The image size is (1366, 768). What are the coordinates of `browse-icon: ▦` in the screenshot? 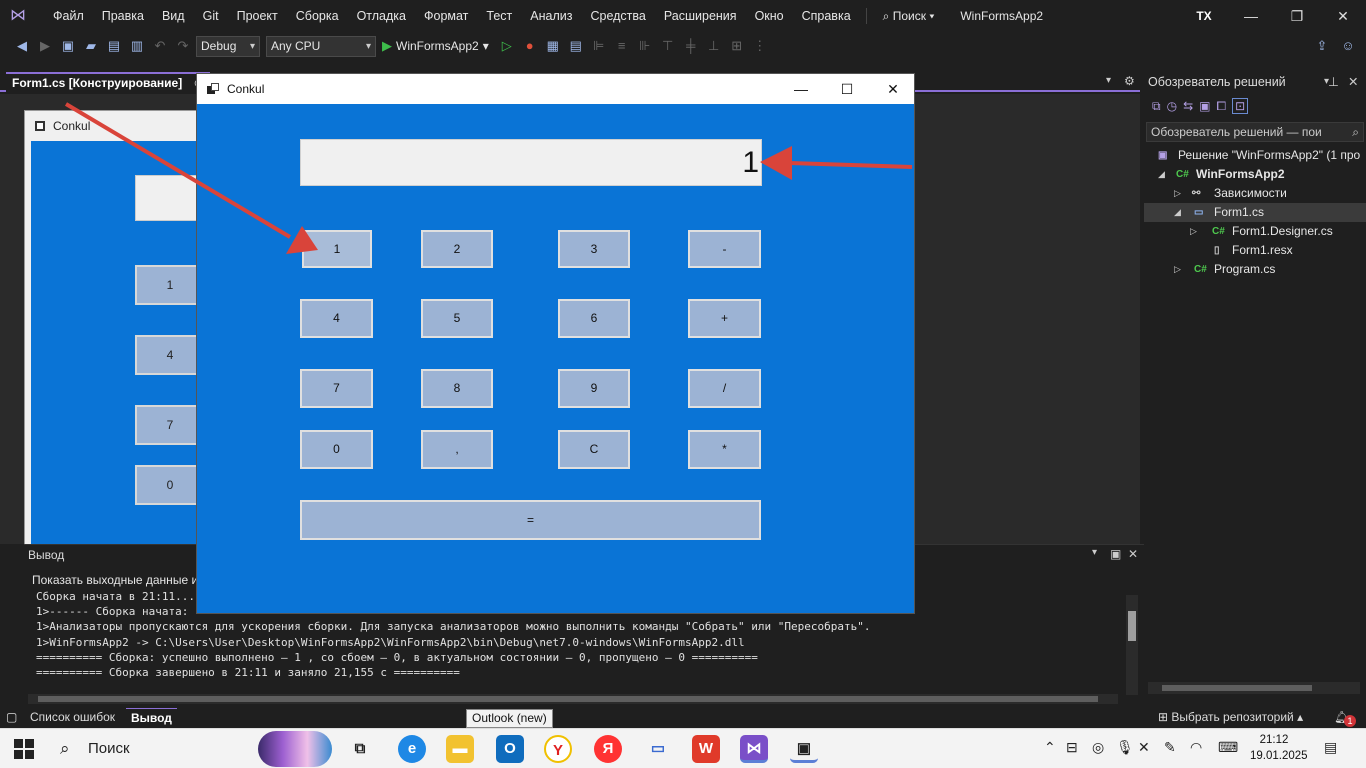 It's located at (553, 46).